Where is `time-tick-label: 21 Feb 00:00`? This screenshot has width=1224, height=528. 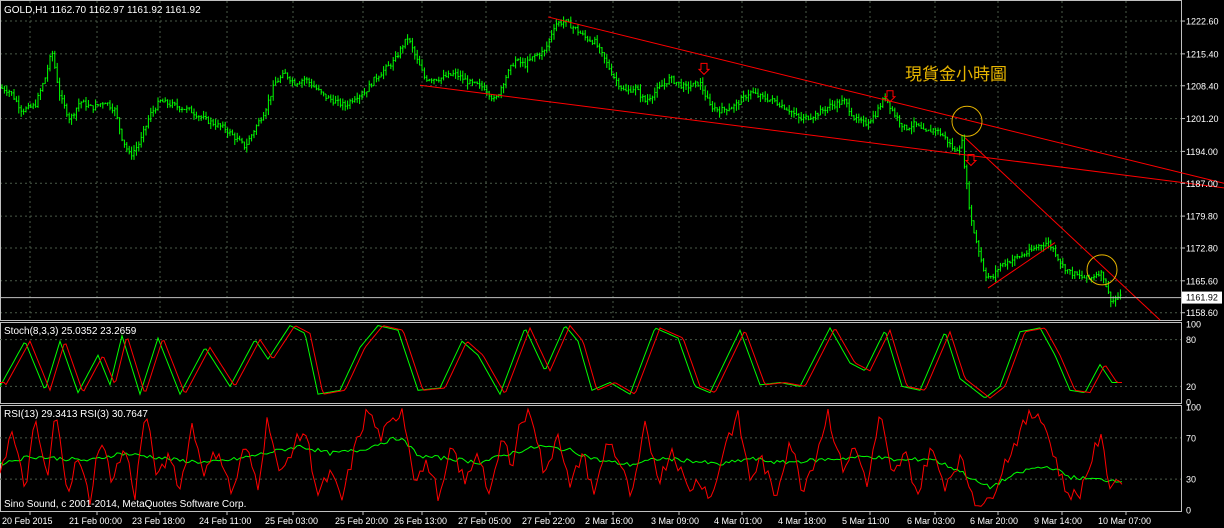 time-tick-label: 21 Feb 00:00 is located at coordinates (95, 521).